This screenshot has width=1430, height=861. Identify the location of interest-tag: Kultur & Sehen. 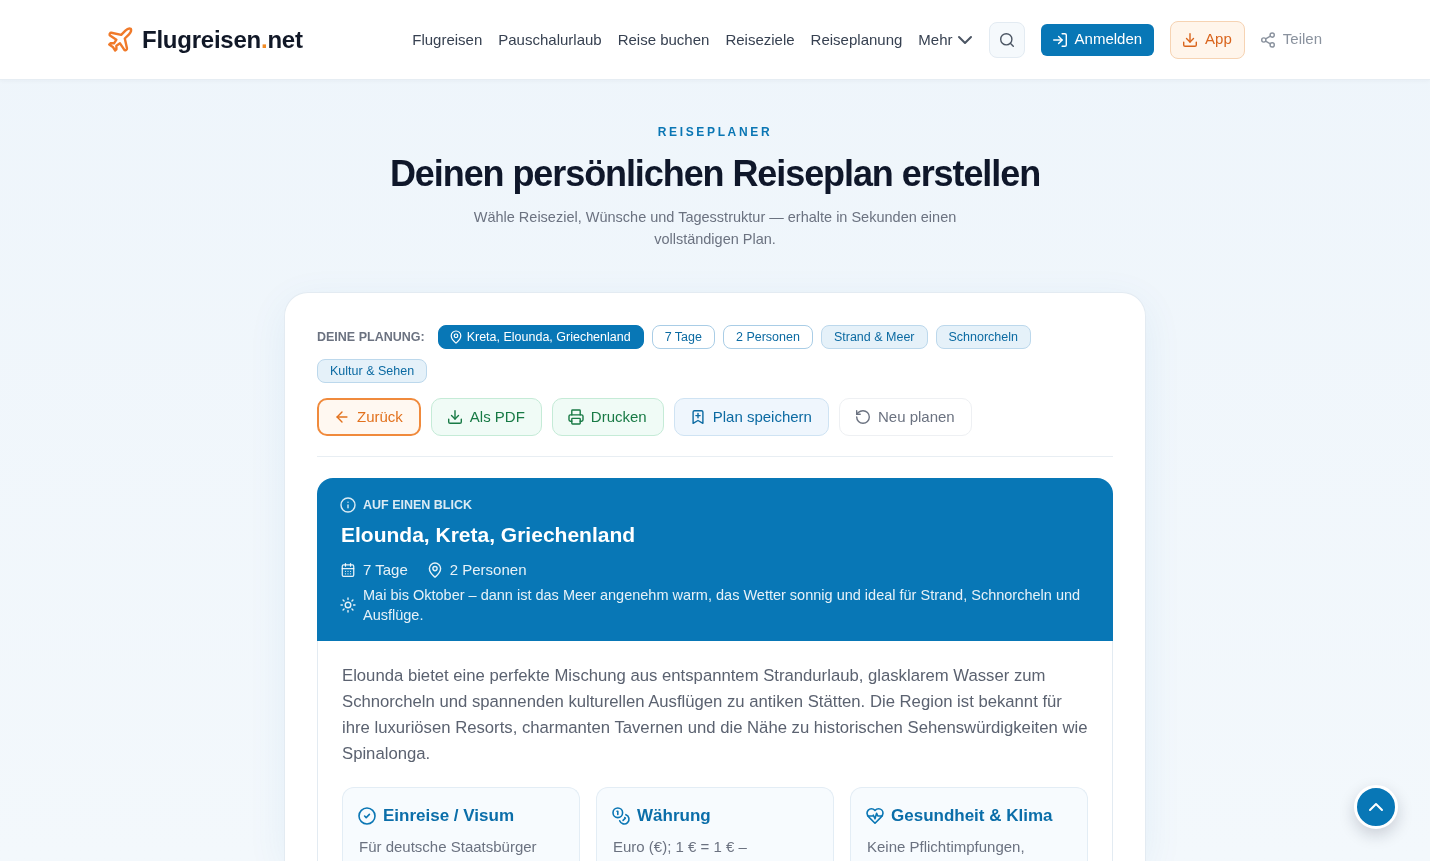
(372, 371).